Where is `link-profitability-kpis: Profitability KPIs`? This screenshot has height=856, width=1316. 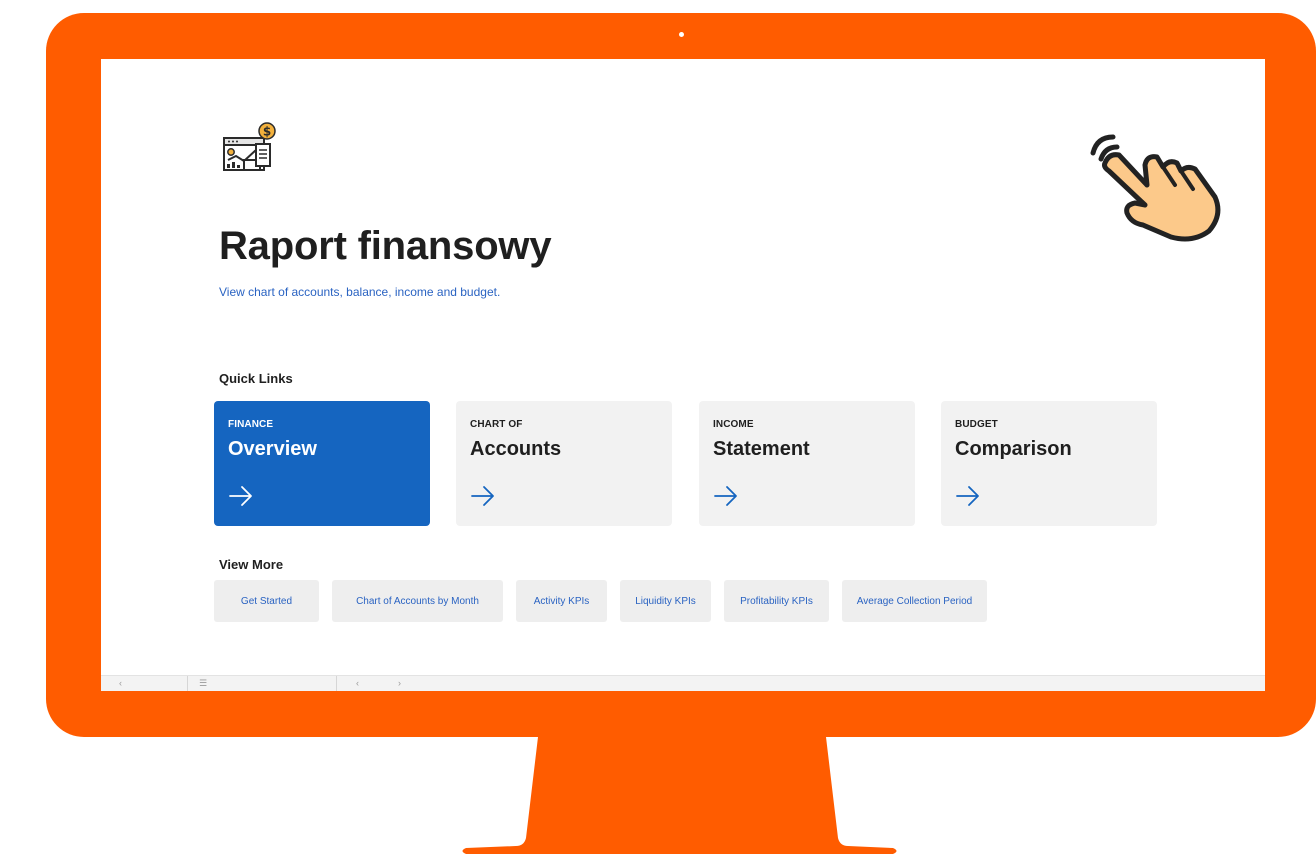 link-profitability-kpis: Profitability KPIs is located at coordinates (776, 601).